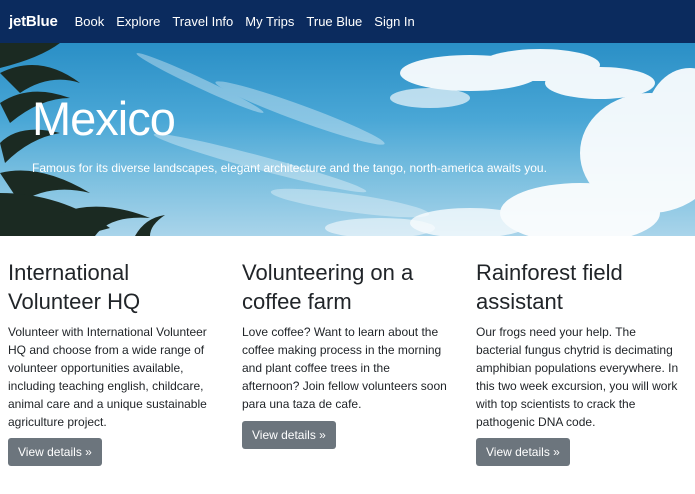 Image resolution: width=695 pixels, height=494 pixels. Describe the element at coordinates (33, 21) in the screenshot. I see `brand-logo: jetBlue` at that location.